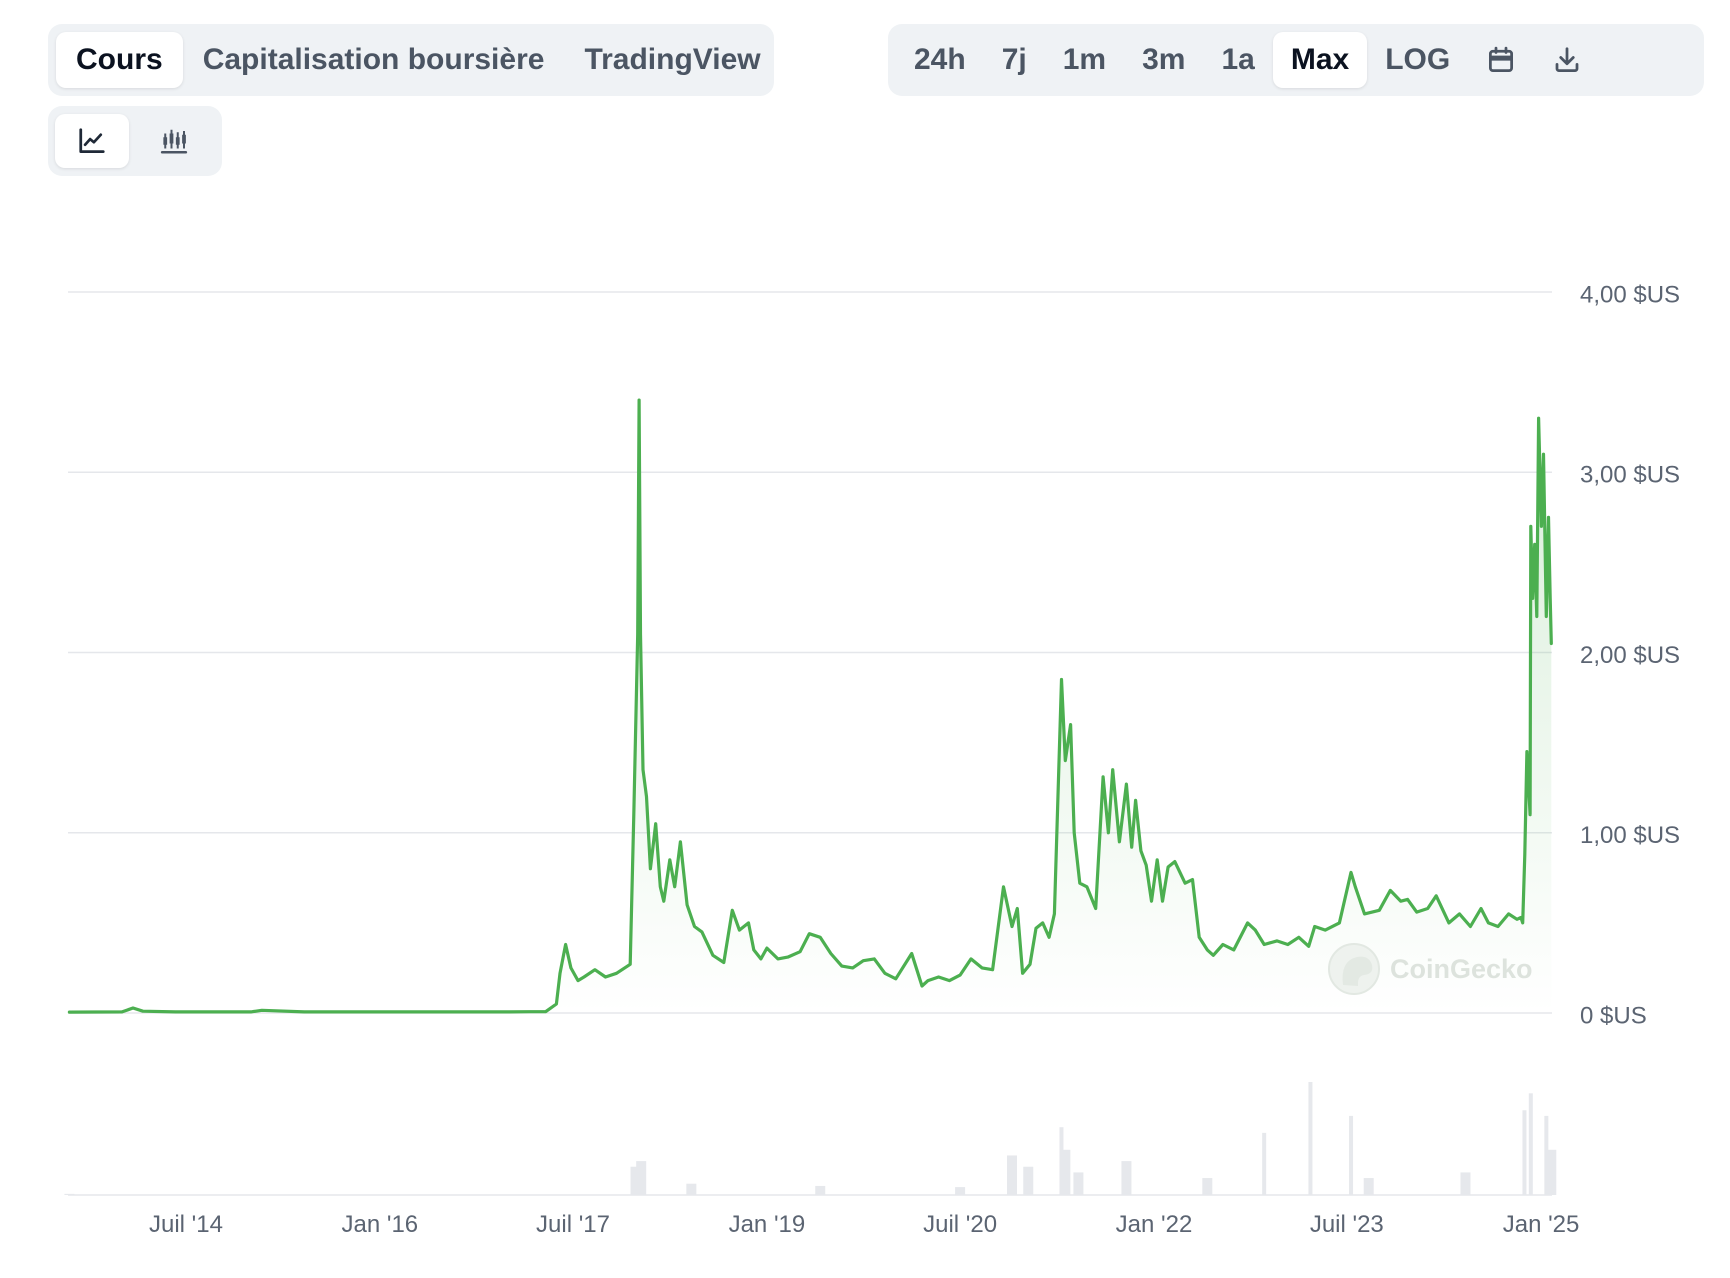 The image size is (1730, 1278). Describe the element at coordinates (960, 1224) in the screenshot. I see `x-tick-label: Juil '20` at that location.